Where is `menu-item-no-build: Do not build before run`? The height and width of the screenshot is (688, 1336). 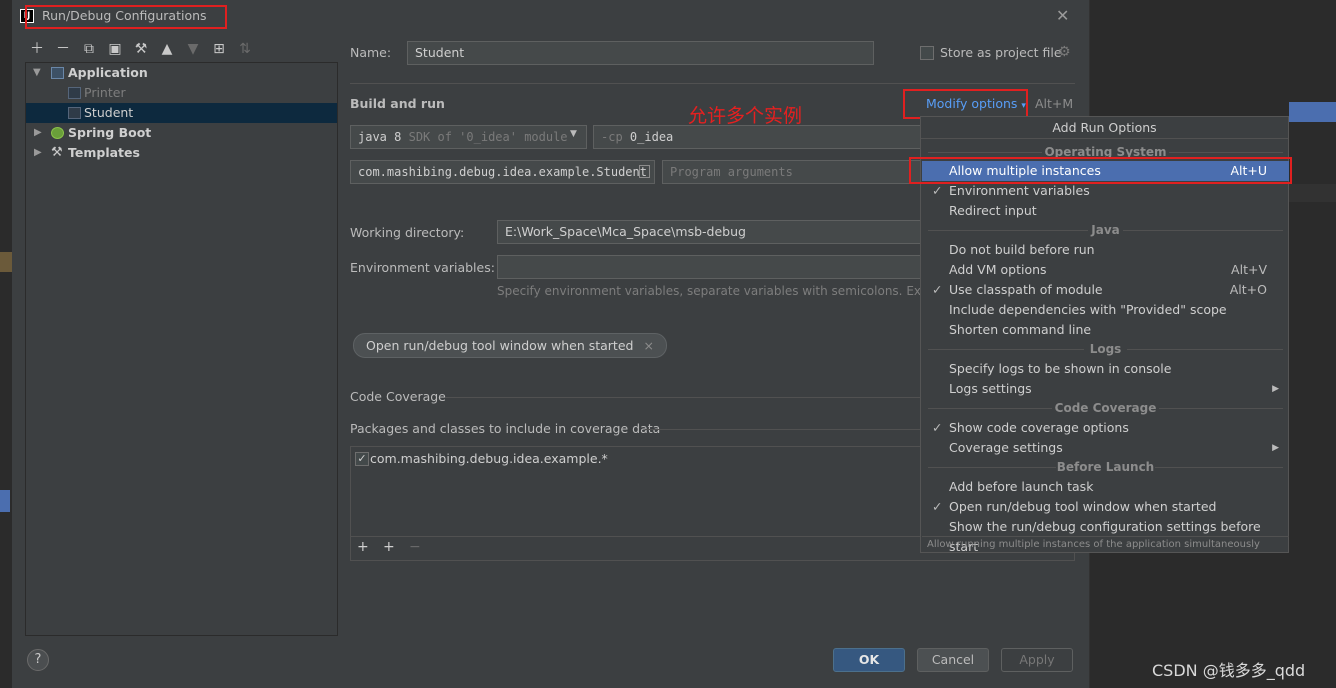 menu-item-no-build: Do not build before run is located at coordinates (1105, 250).